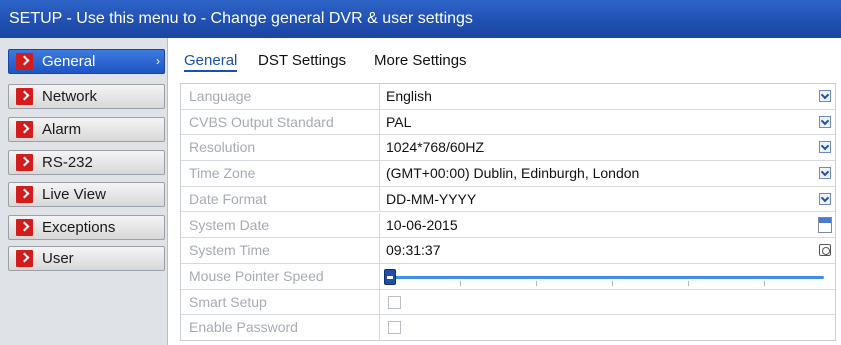 The width and height of the screenshot is (841, 345). What do you see at coordinates (607, 225) in the screenshot?
I see `system-date-field: 10-06-2015` at bounding box center [607, 225].